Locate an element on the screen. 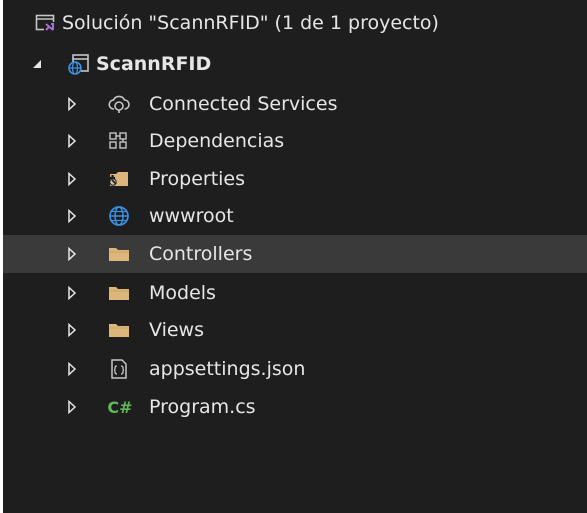 The height and width of the screenshot is (513, 587). tree-item-dependencias: Dependencias is located at coordinates (295, 141).